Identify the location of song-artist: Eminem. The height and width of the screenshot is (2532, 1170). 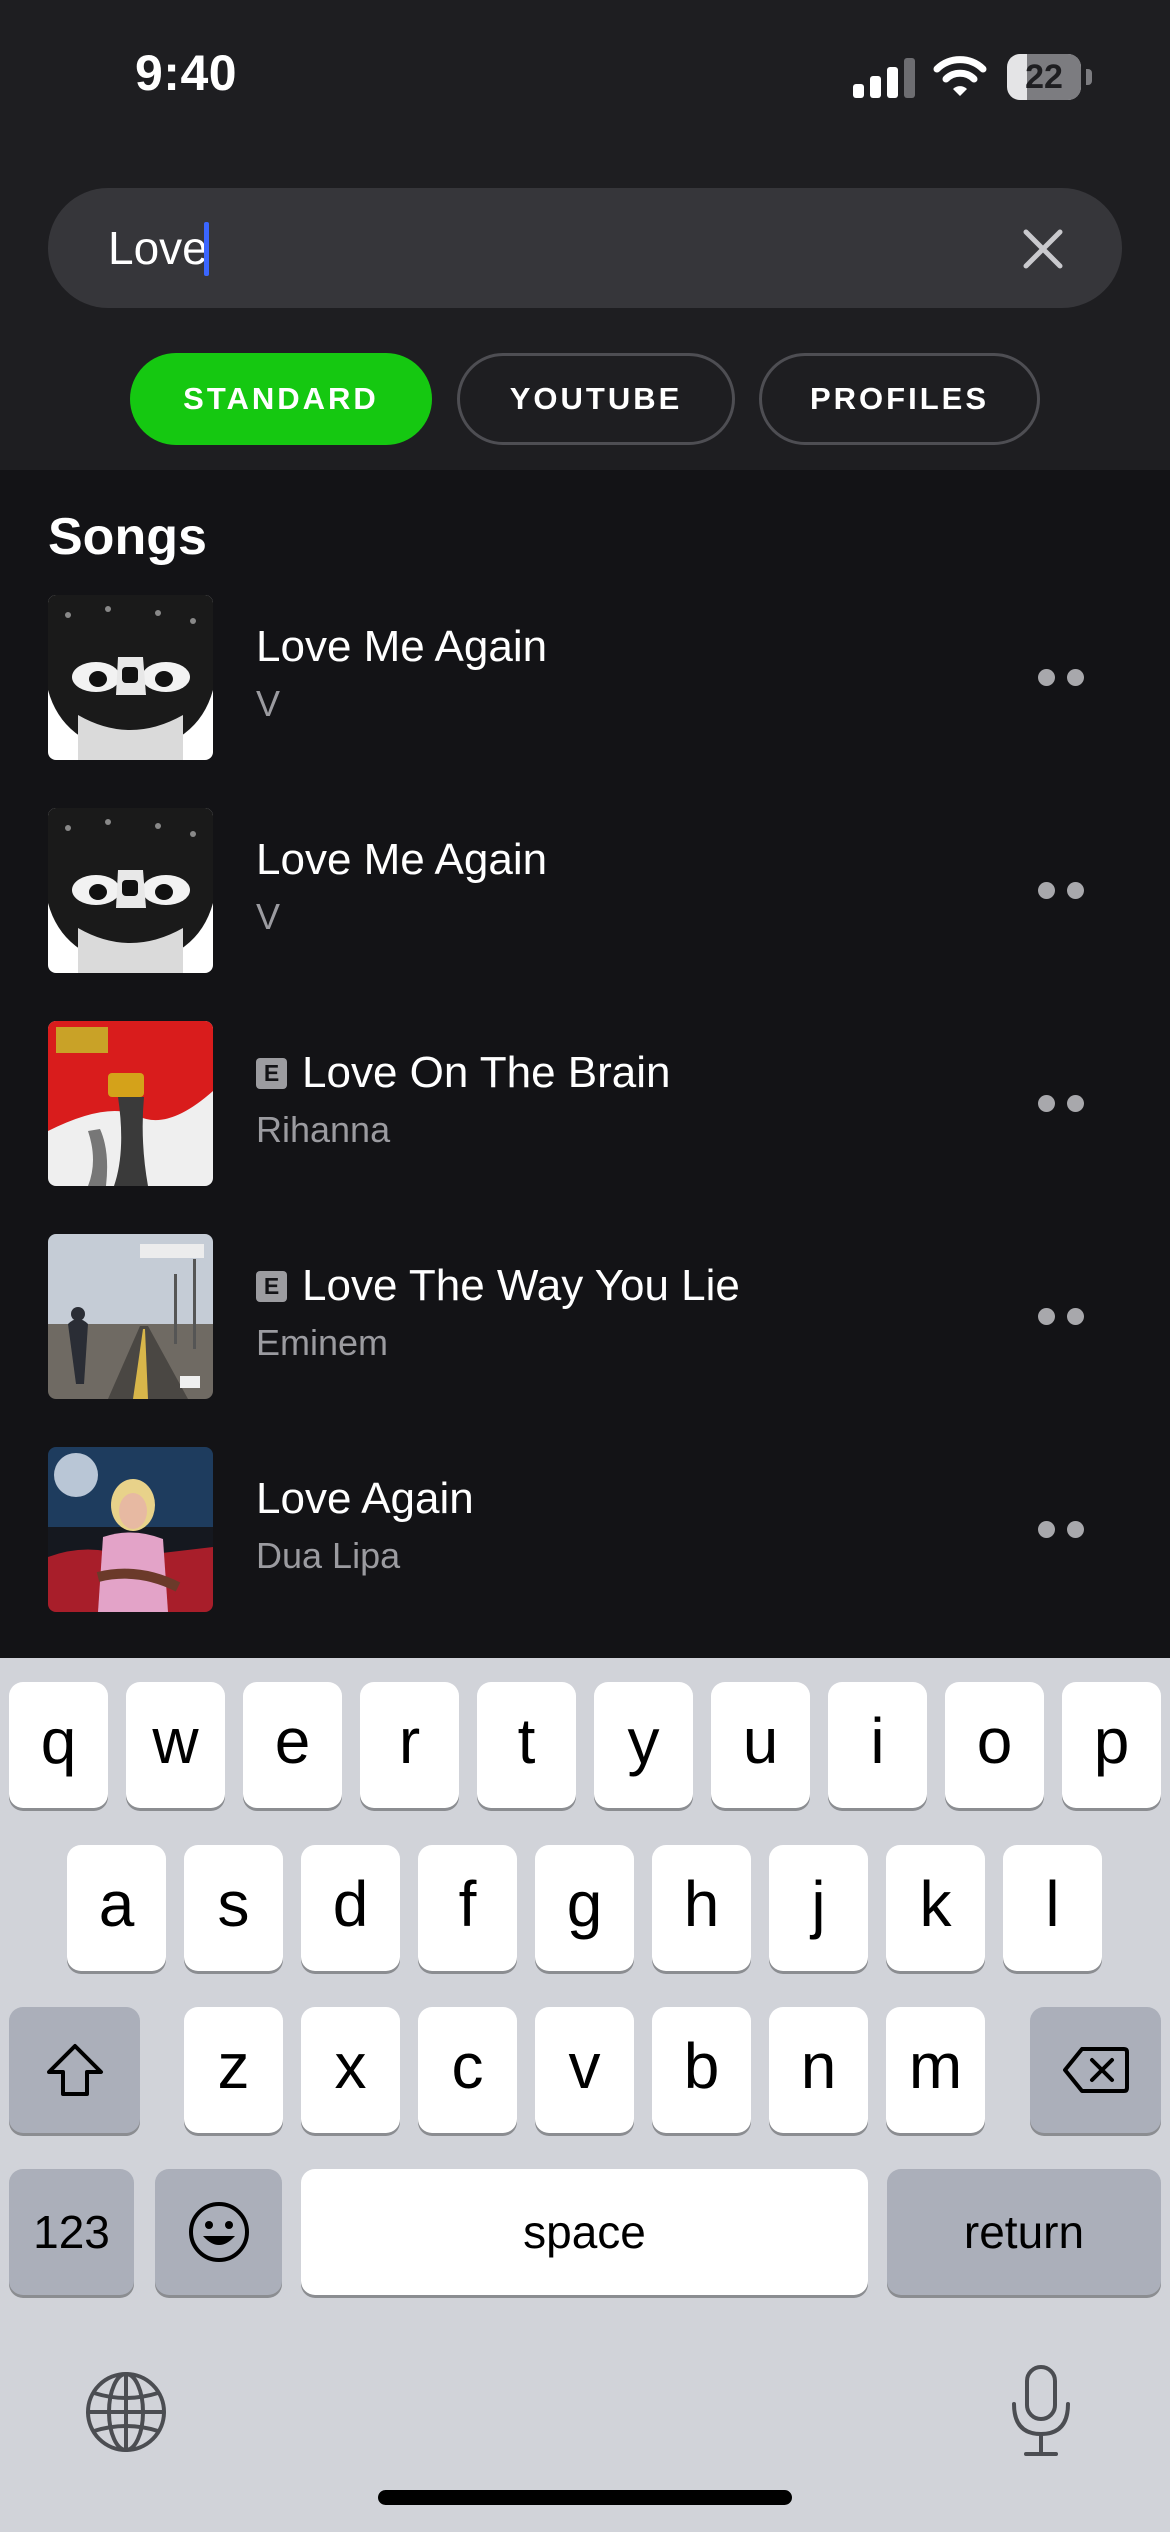
(322, 1342).